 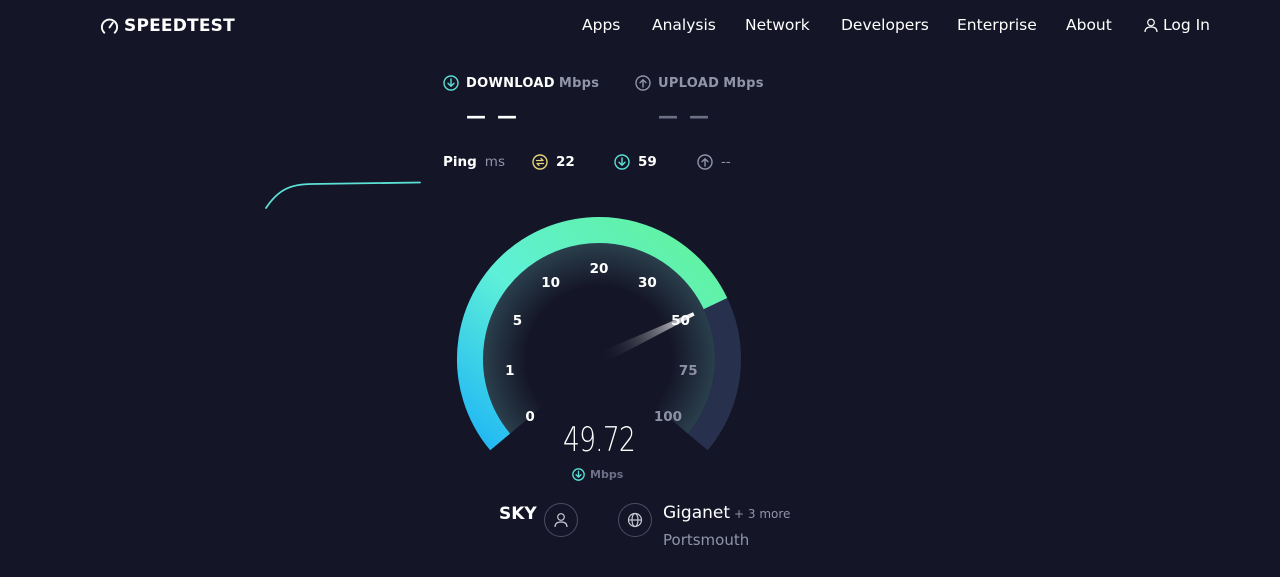 I want to click on gauge-tick-label: 75, so click(x=688, y=370).